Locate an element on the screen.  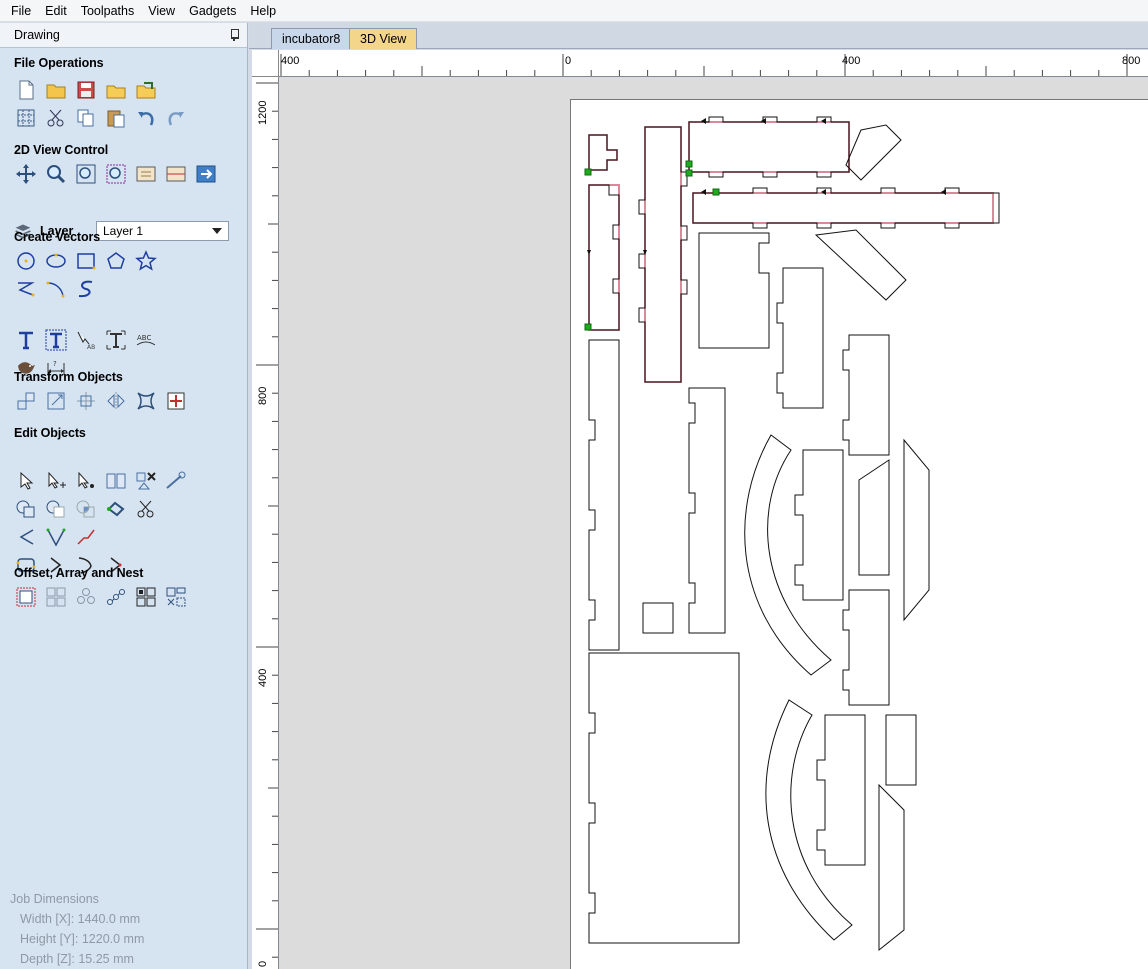
copy-icon is located at coordinates (86, 118).